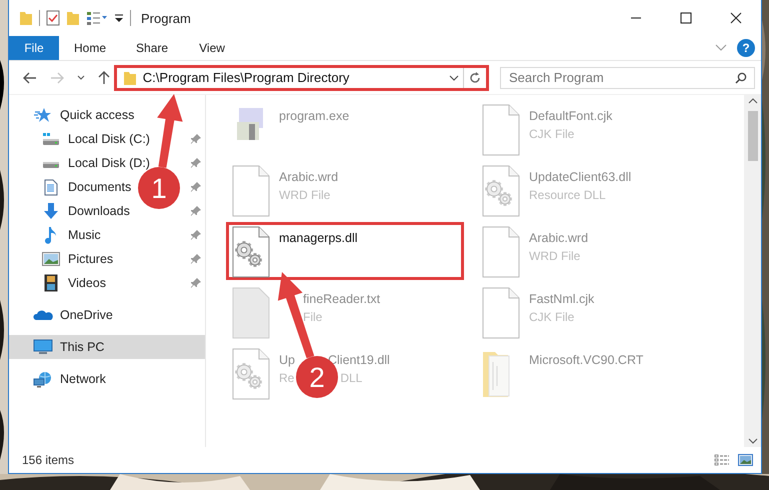 The height and width of the screenshot is (490, 769). Describe the element at coordinates (152, 48) in the screenshot. I see `ribbon-tab: Share` at that location.